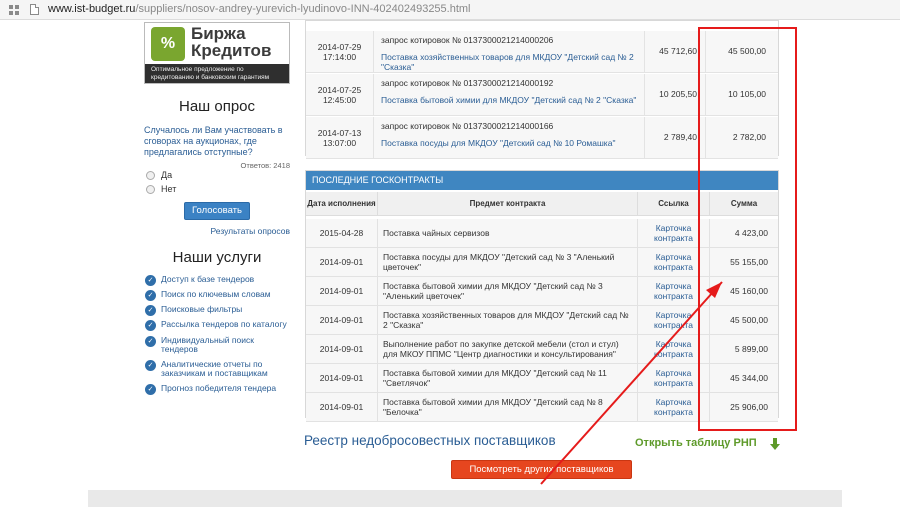 The height and width of the screenshot is (507, 900). What do you see at coordinates (168, 44) in the screenshot?
I see `percent-logo-icon: %` at bounding box center [168, 44].